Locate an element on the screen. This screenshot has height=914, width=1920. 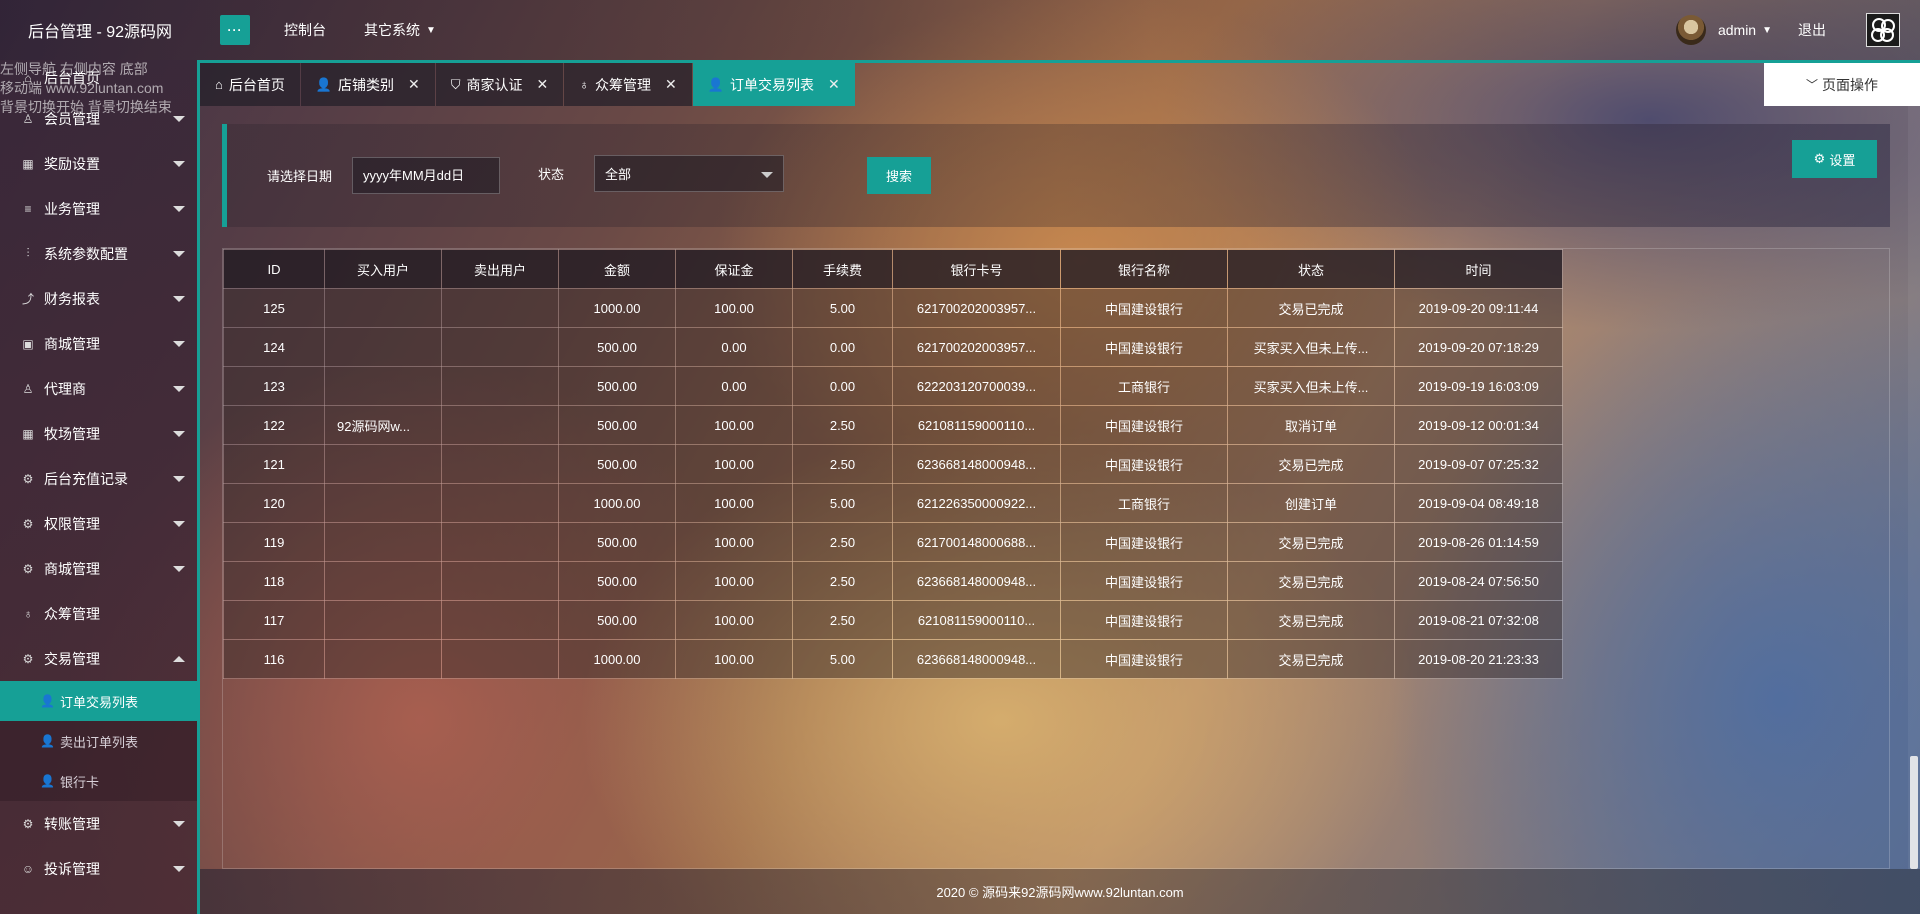
sidebar-item: ⚙ 后台充值记录 is located at coordinates (98, 478).